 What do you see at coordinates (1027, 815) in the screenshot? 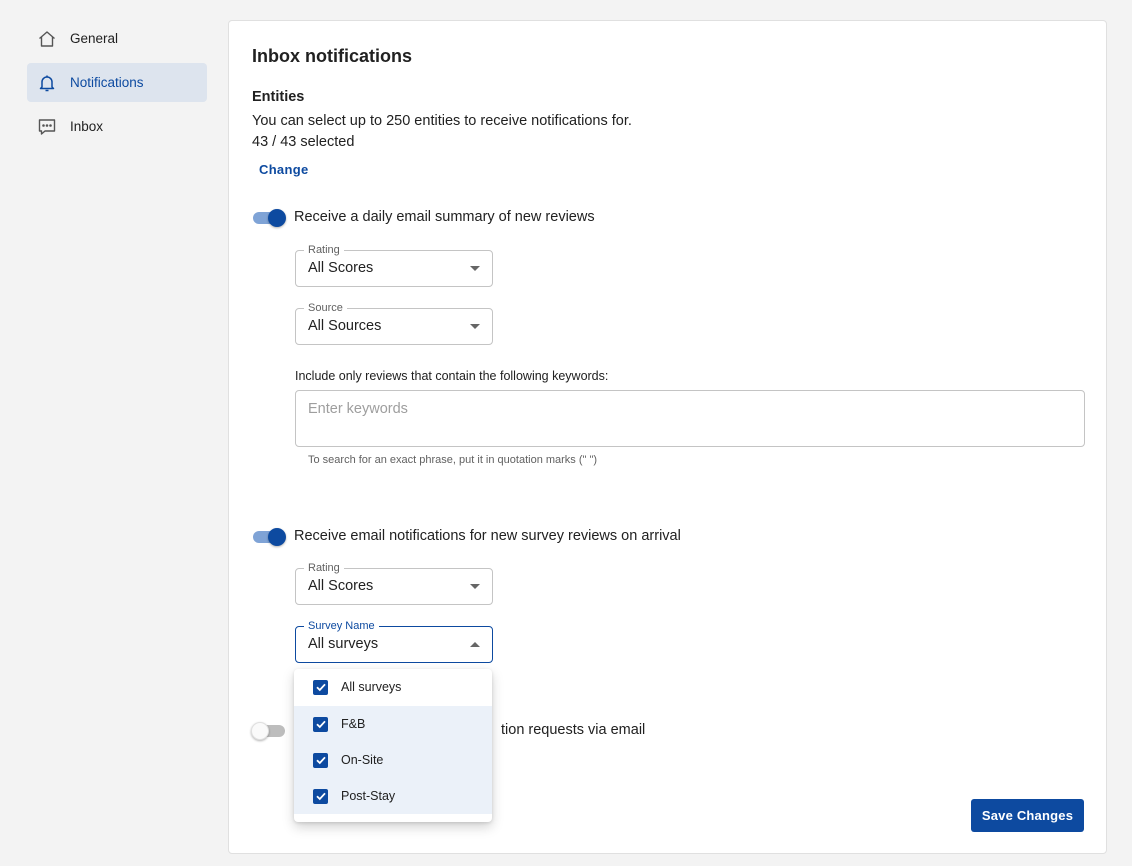
I see `save-changes-button: Save Changes` at bounding box center [1027, 815].